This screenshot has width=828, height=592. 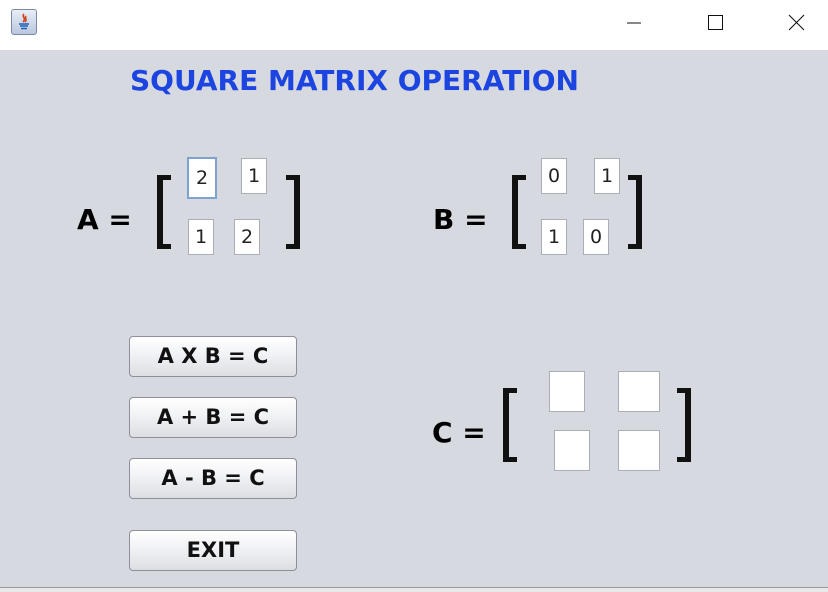 I want to click on minimize-icon, so click(x=634, y=23).